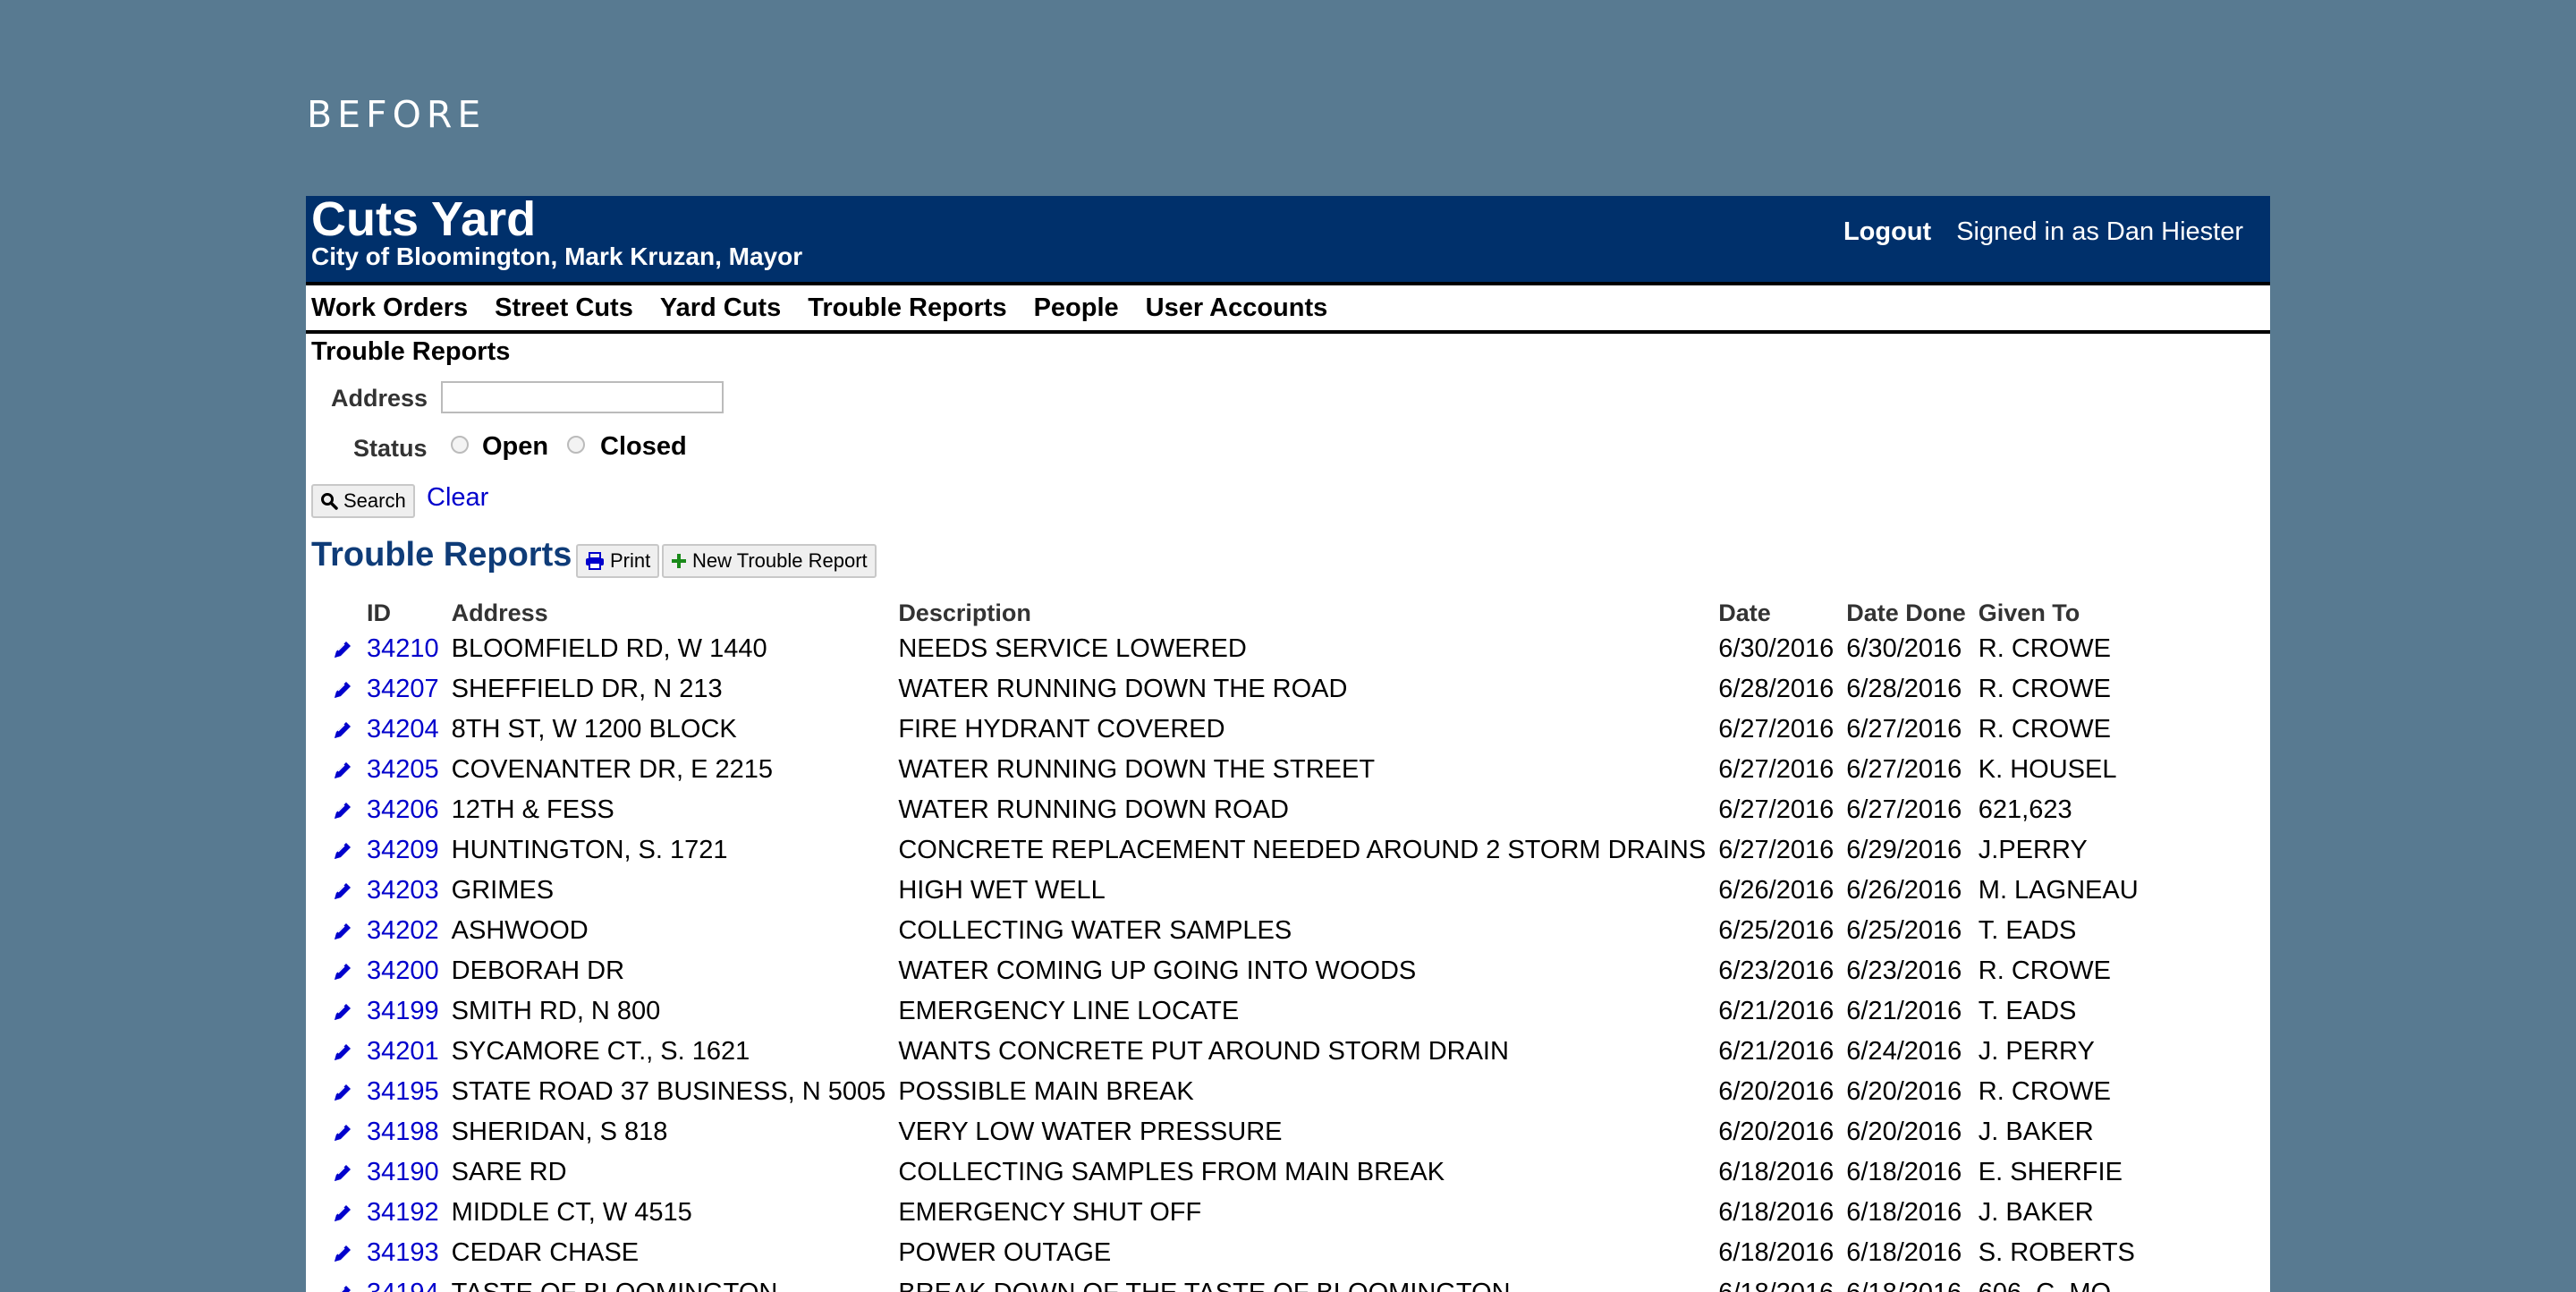  What do you see at coordinates (379, 398) in the screenshot?
I see `address-label: Address` at bounding box center [379, 398].